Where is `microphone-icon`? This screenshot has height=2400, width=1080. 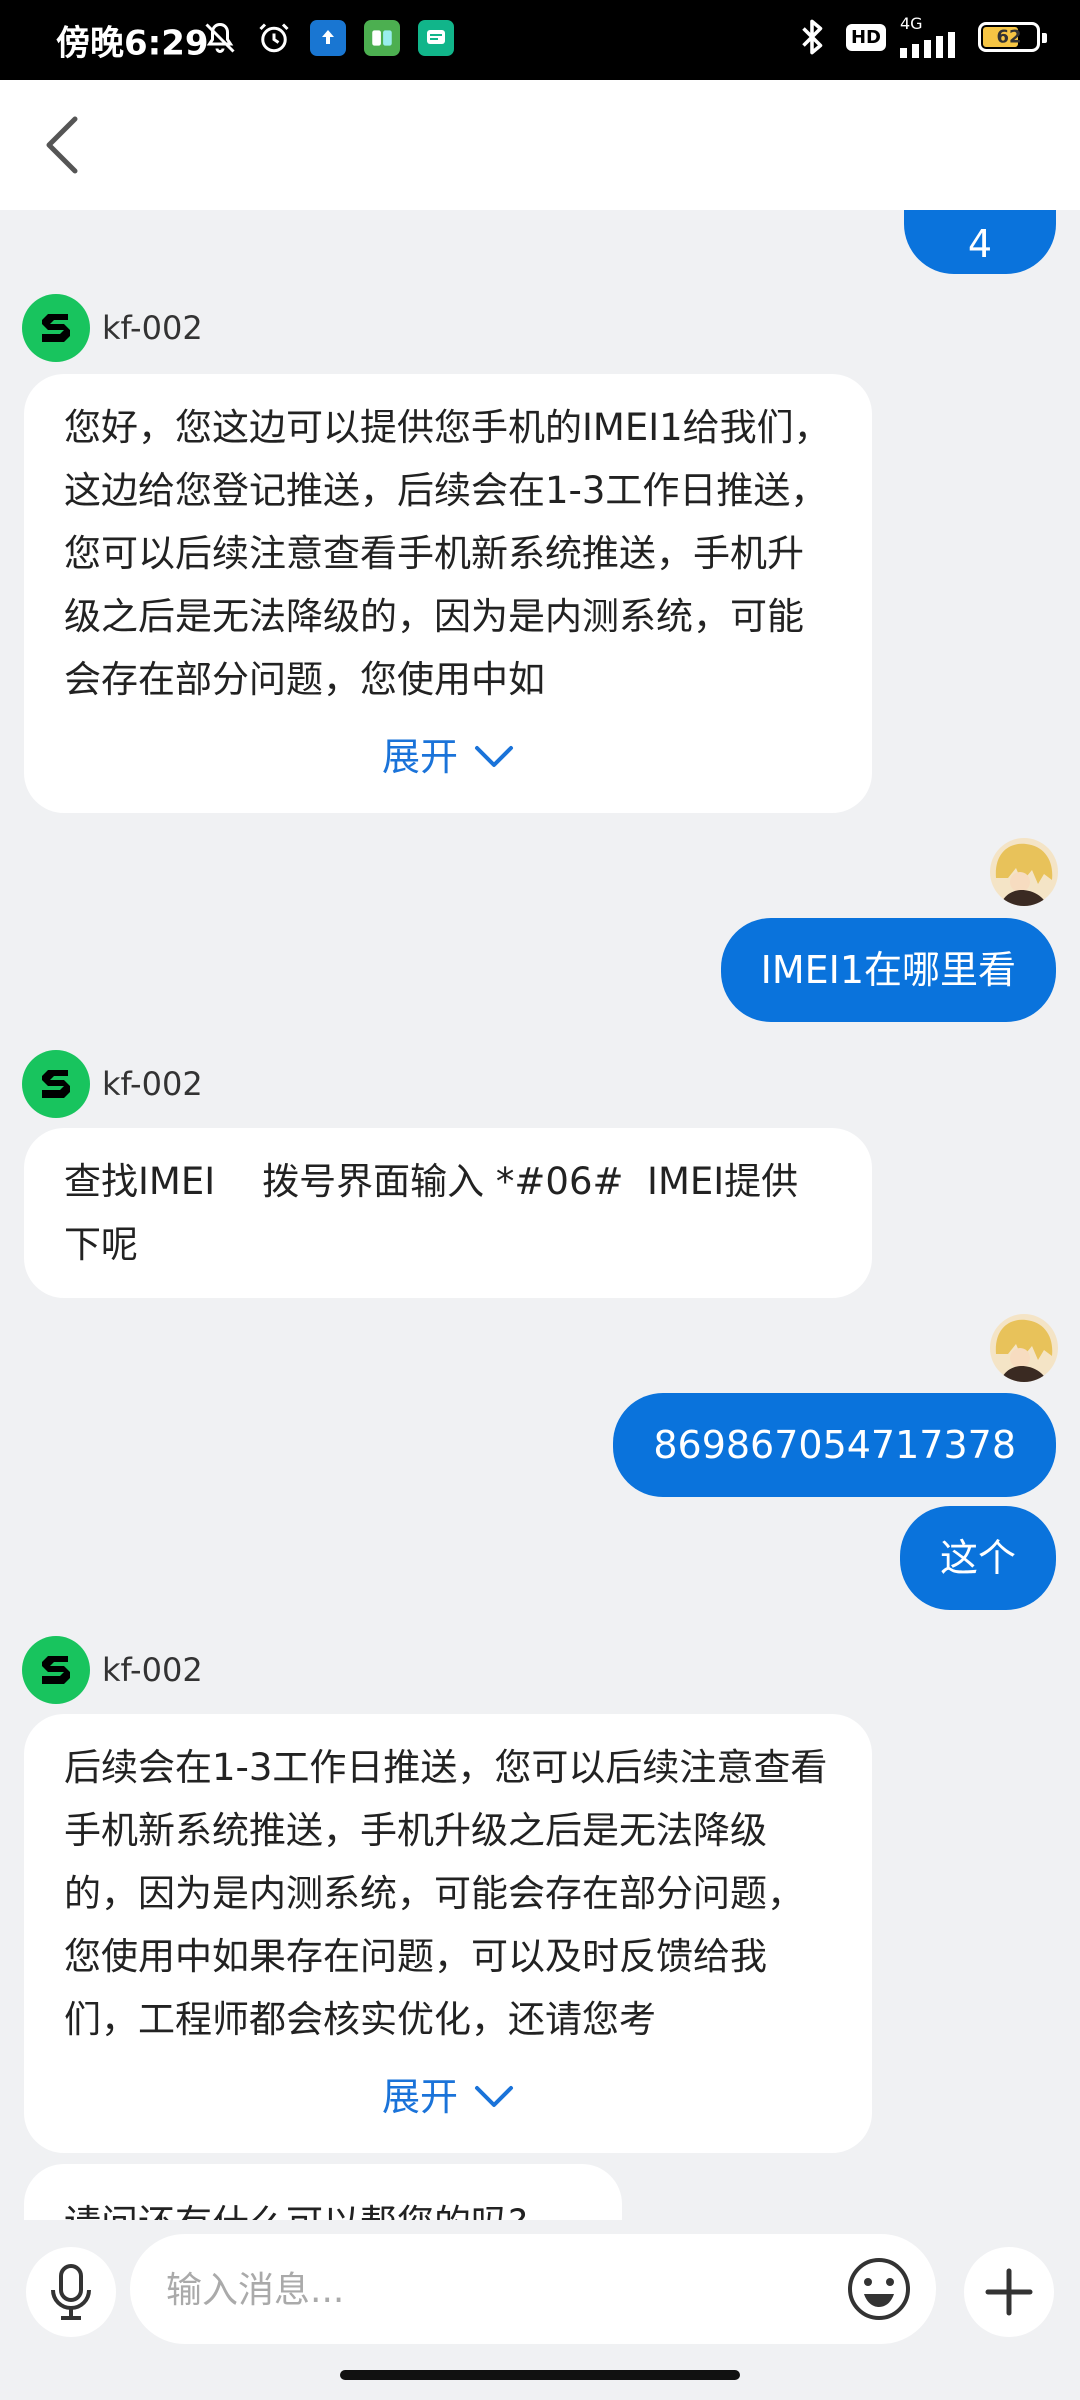 microphone-icon is located at coordinates (71, 2292).